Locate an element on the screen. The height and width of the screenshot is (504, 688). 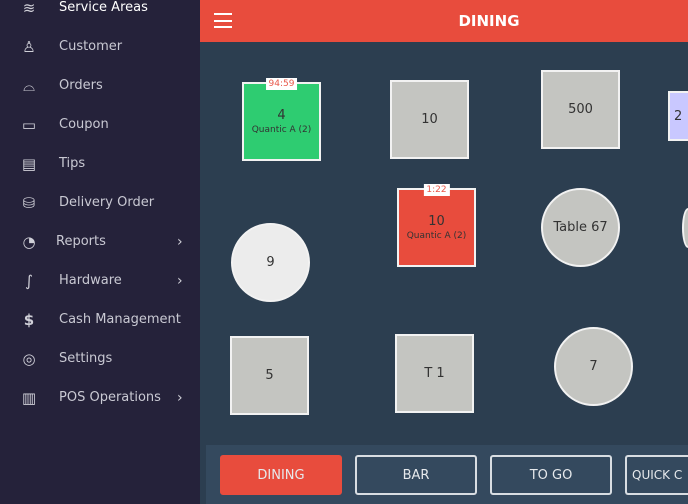
cash-icon: ▤ is located at coordinates (29, 163).